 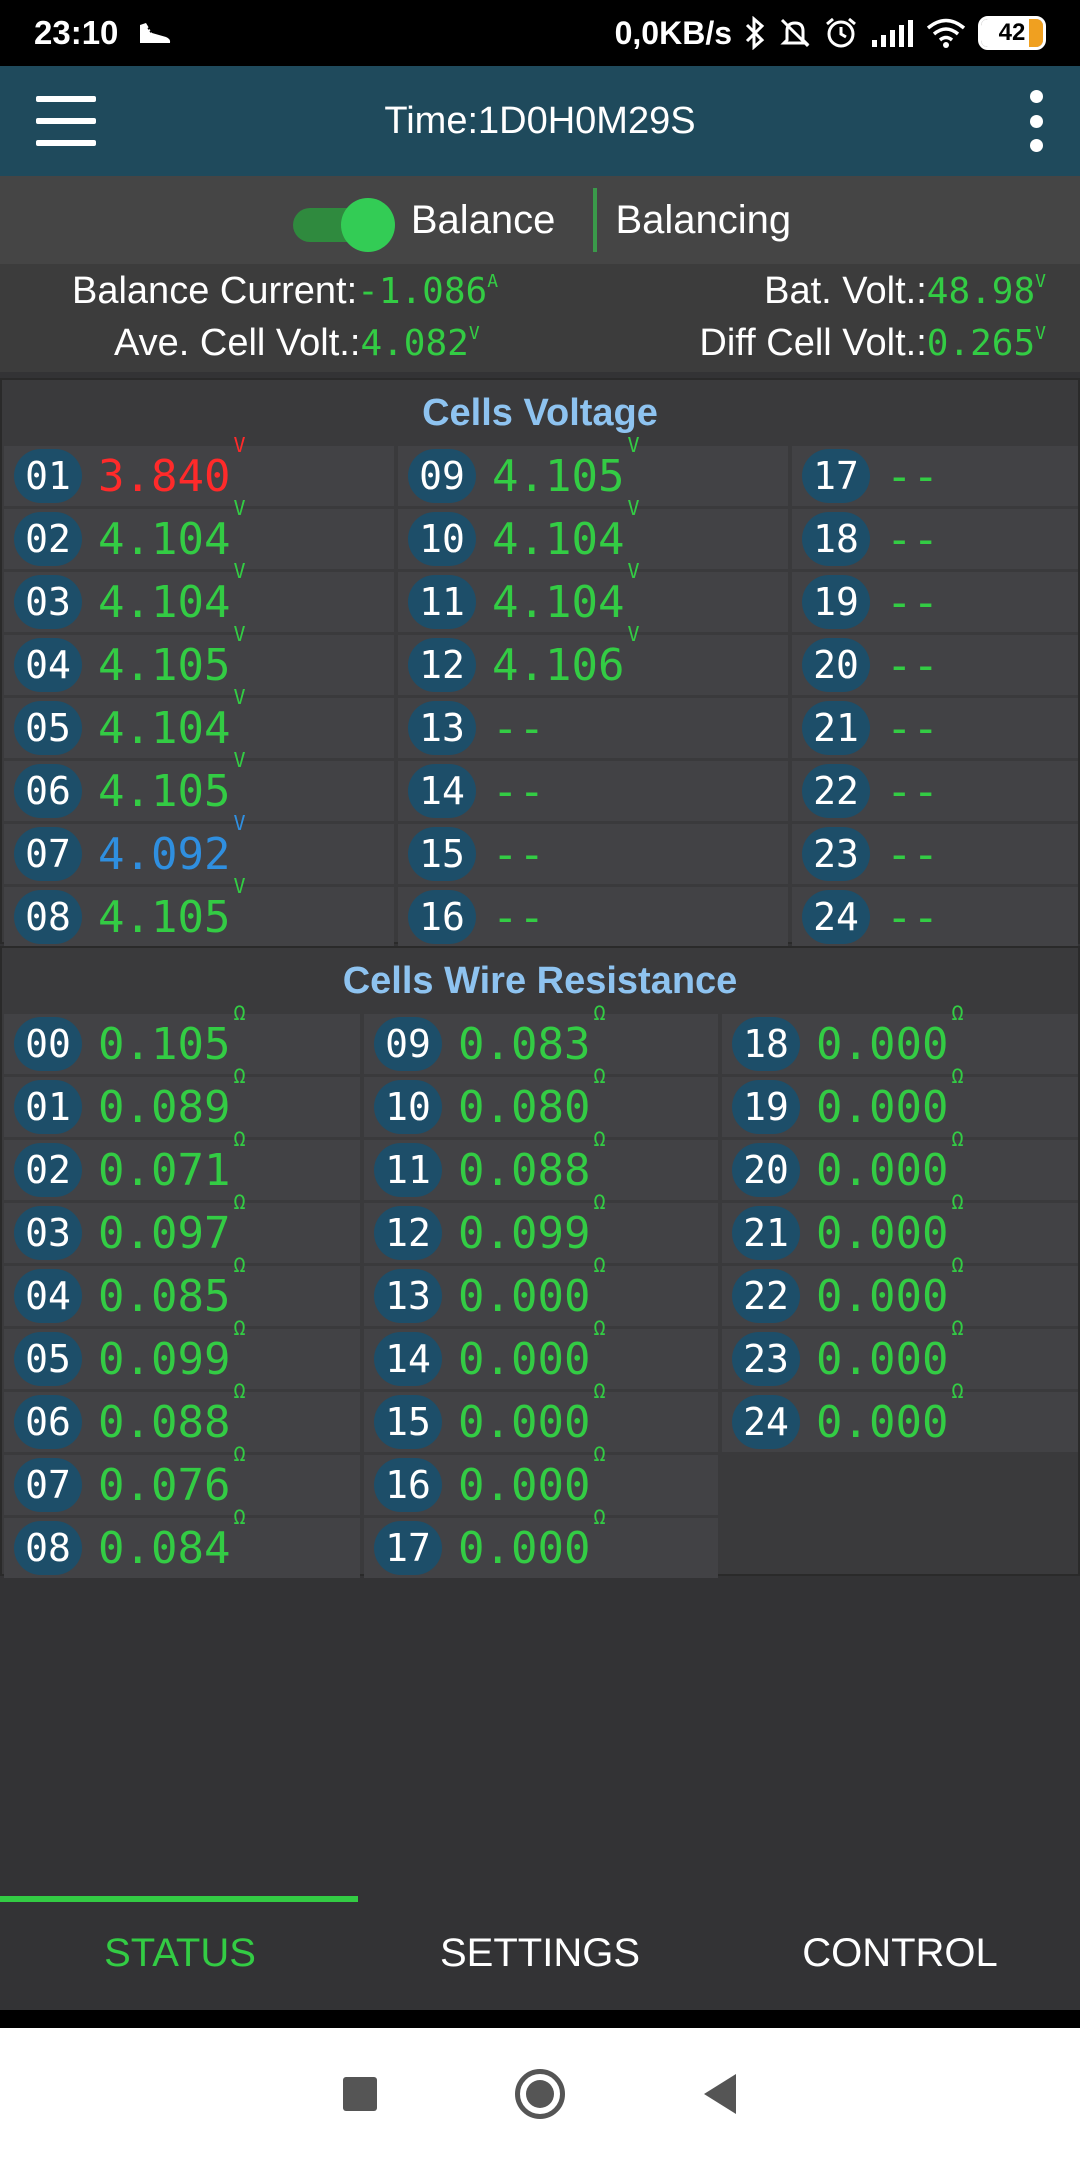 I want to click on cell-value: 0.083Ω, so click(x=532, y=1035).